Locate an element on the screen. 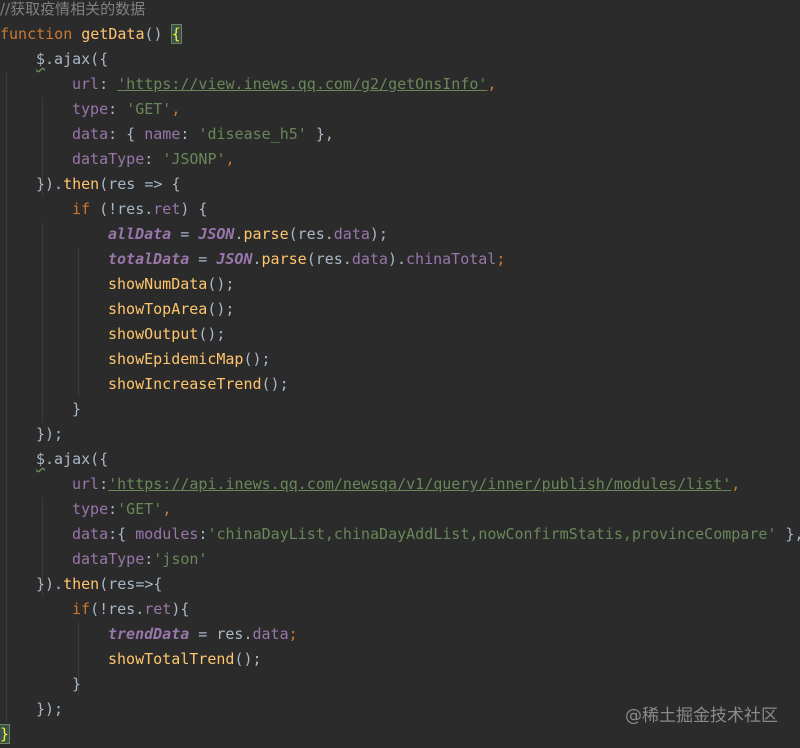 This screenshot has width=800, height=748. code-token: (res=>{ is located at coordinates (131, 584).